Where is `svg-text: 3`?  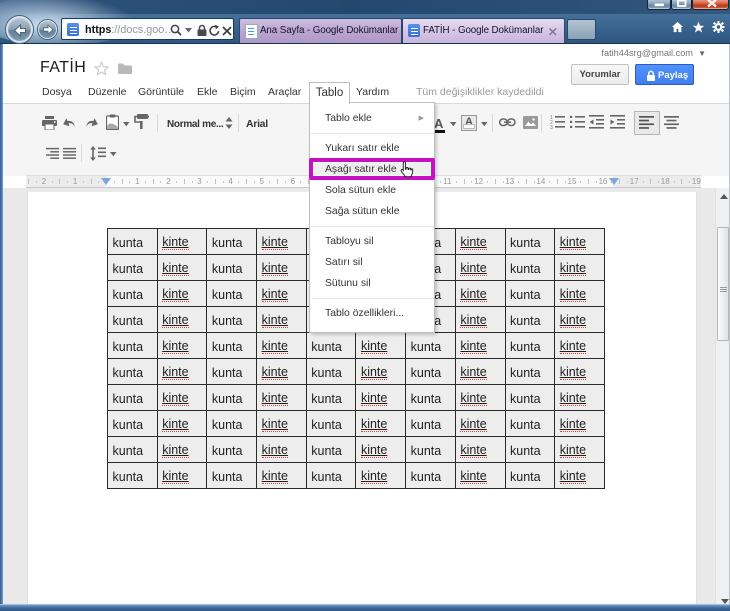 svg-text: 3 is located at coordinates (551, 127).